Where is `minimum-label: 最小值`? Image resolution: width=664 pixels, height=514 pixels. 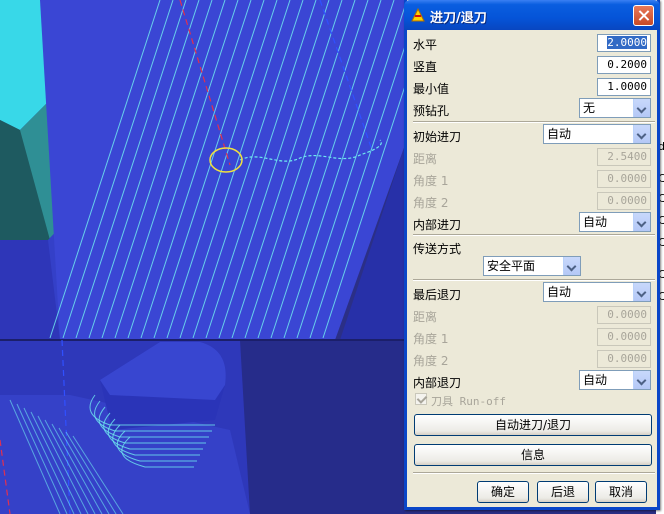 minimum-label: 最小值 is located at coordinates (431, 89).